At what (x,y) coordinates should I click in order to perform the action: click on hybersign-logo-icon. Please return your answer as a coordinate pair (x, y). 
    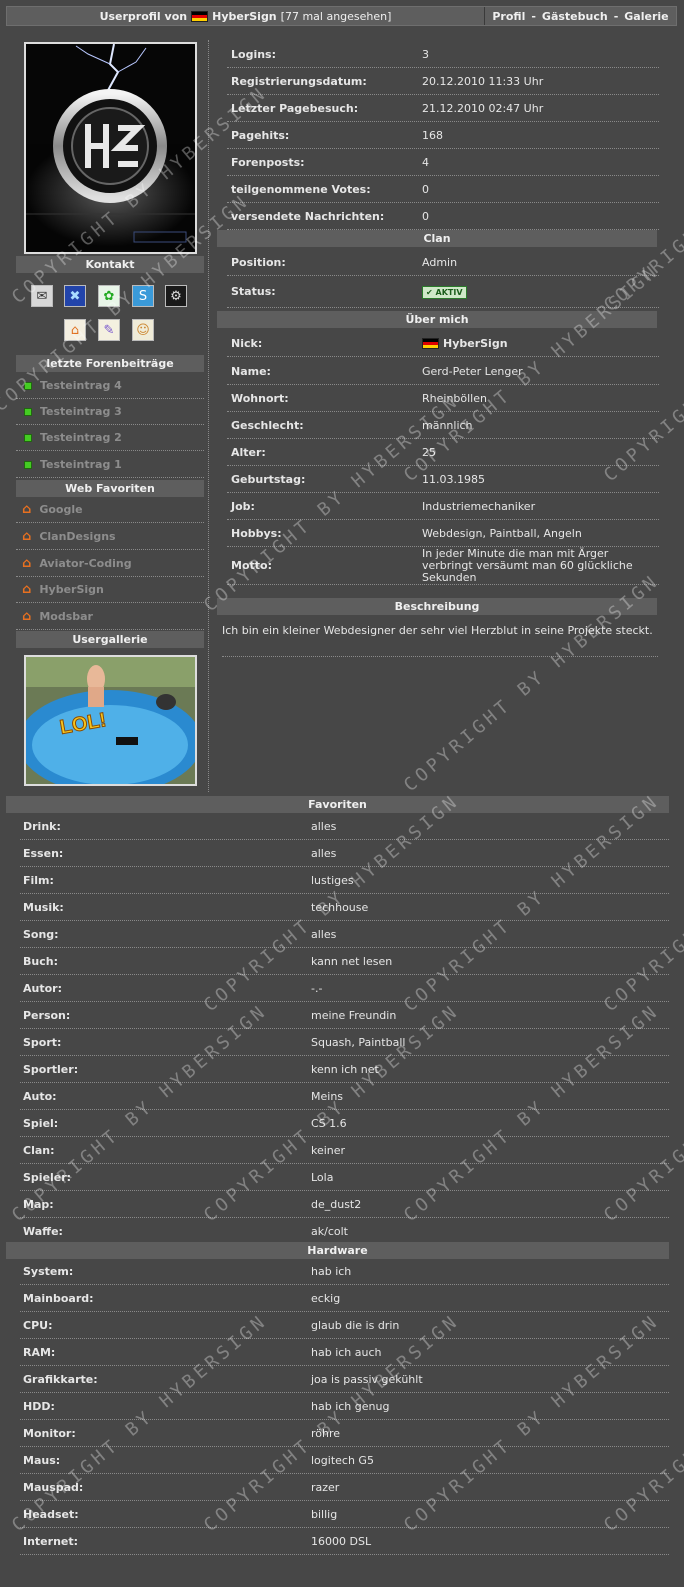
    Looking at the image, I should click on (110, 148).